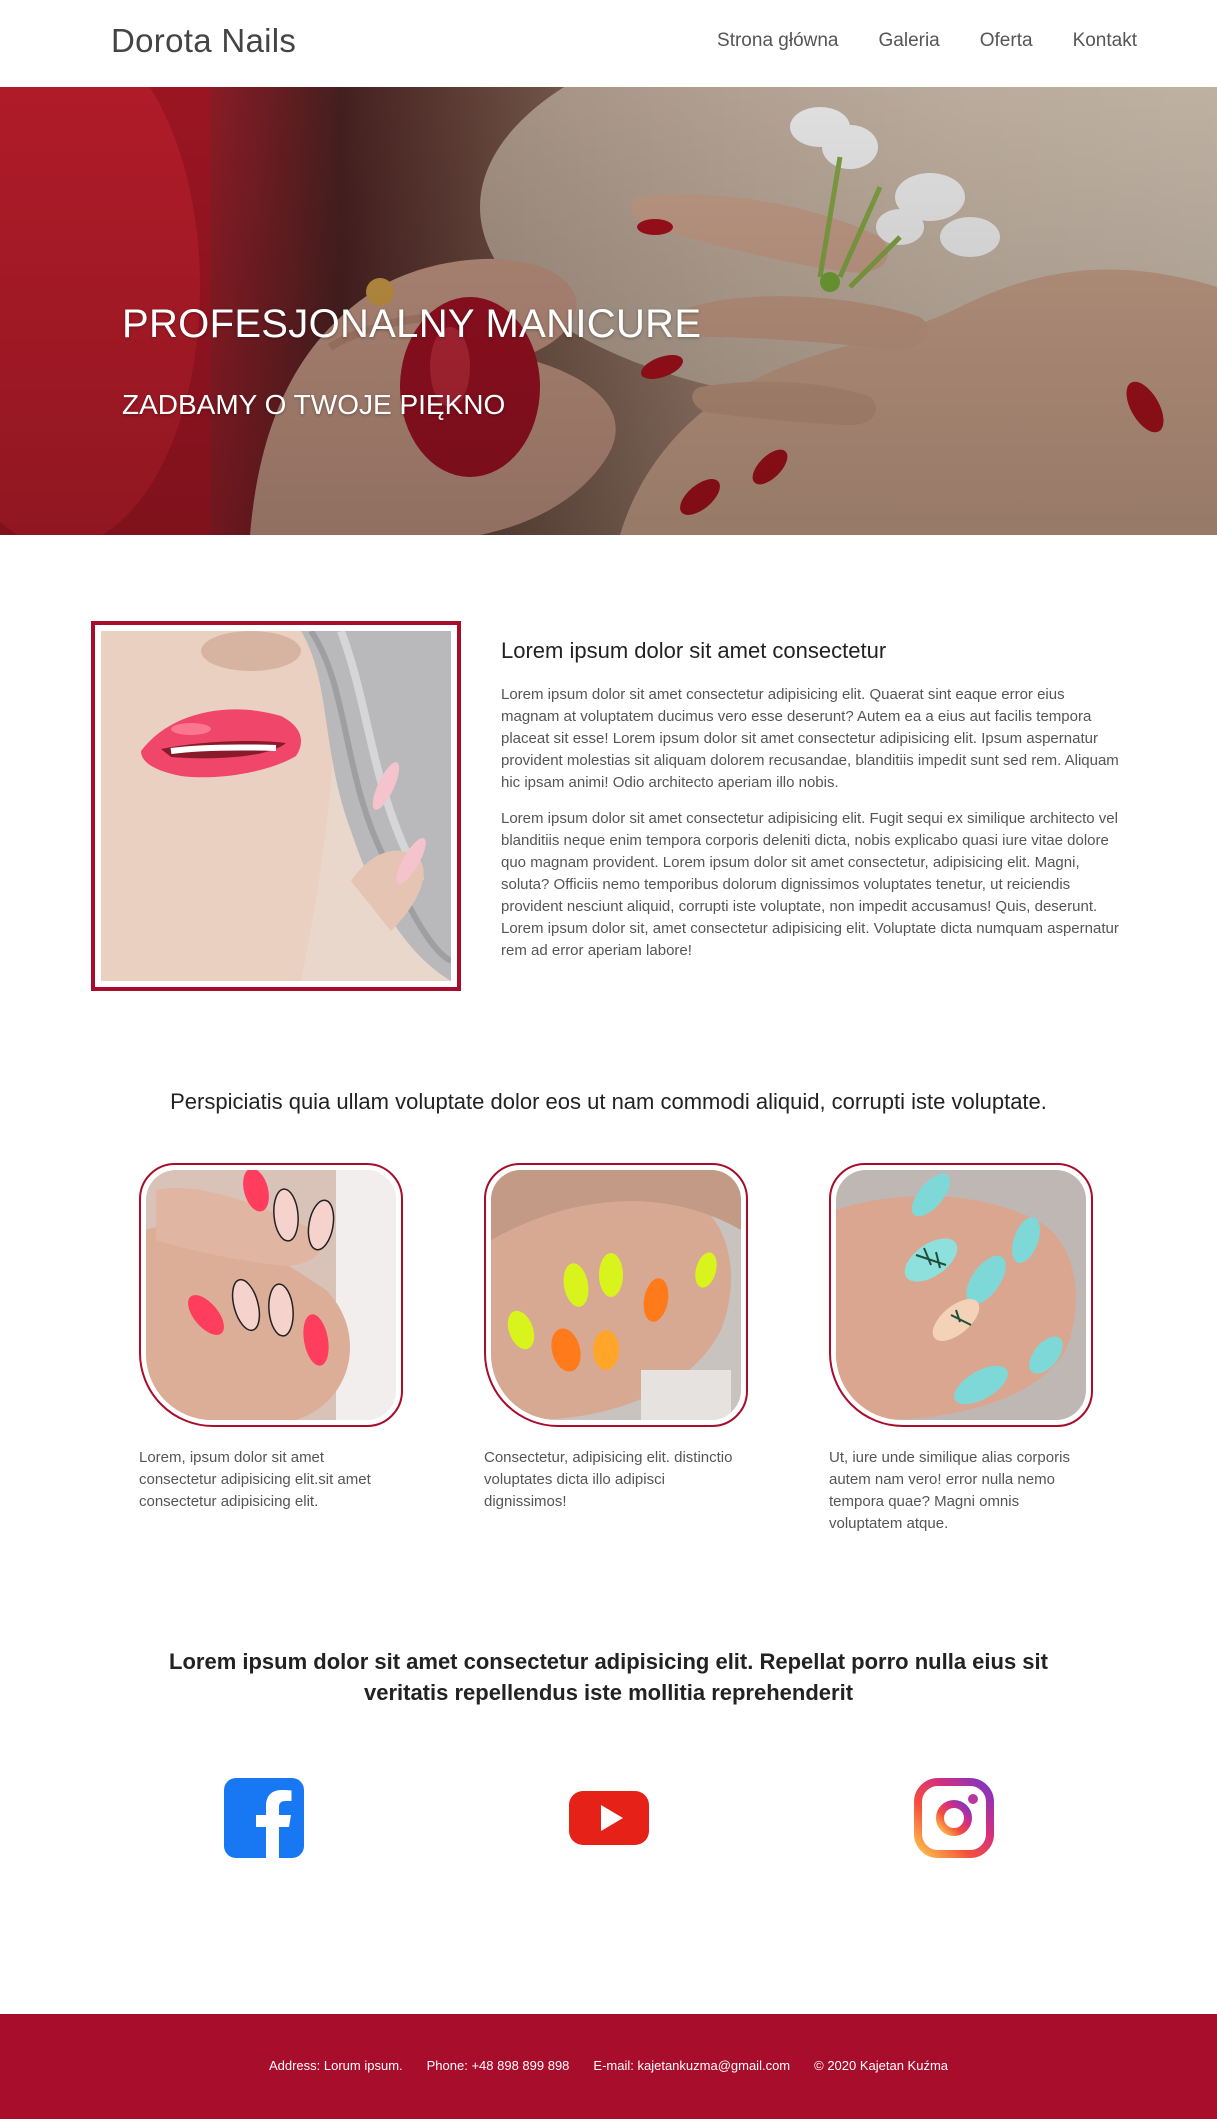 Image resolution: width=1217 pixels, height=2119 pixels. I want to click on feature-image, so click(276, 806).